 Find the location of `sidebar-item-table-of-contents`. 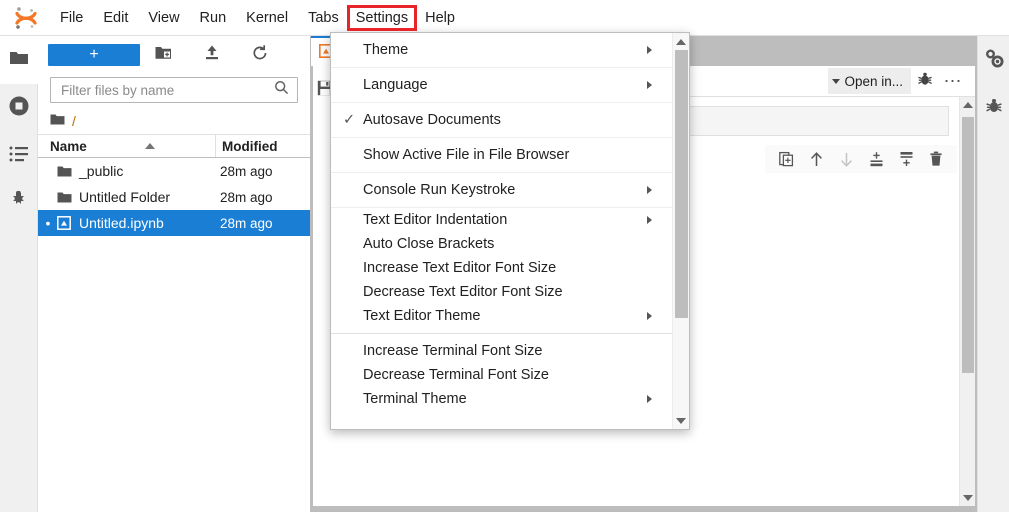

sidebar-item-table-of-contents is located at coordinates (19, 156).